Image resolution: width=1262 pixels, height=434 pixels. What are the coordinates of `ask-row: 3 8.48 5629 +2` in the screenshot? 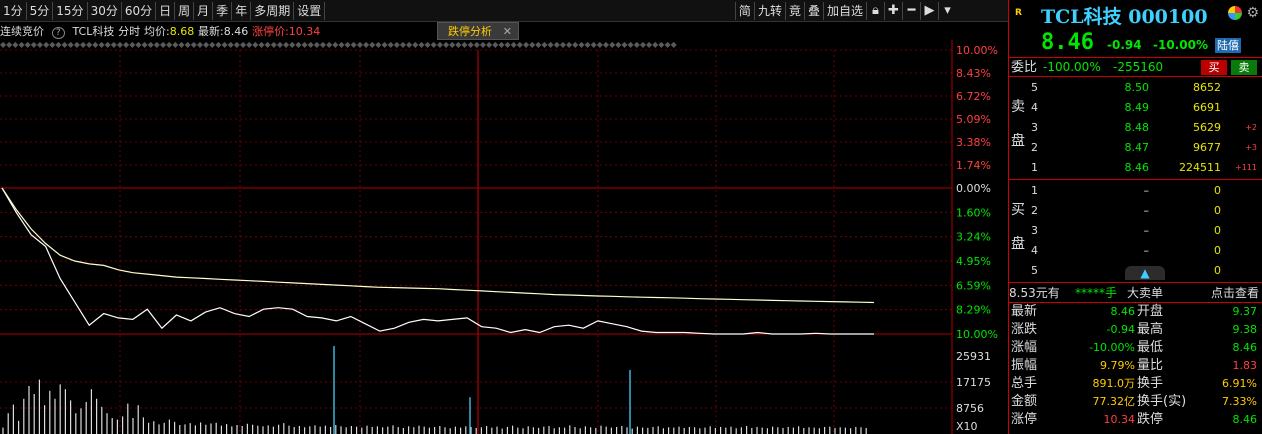 It's located at (1135, 128).